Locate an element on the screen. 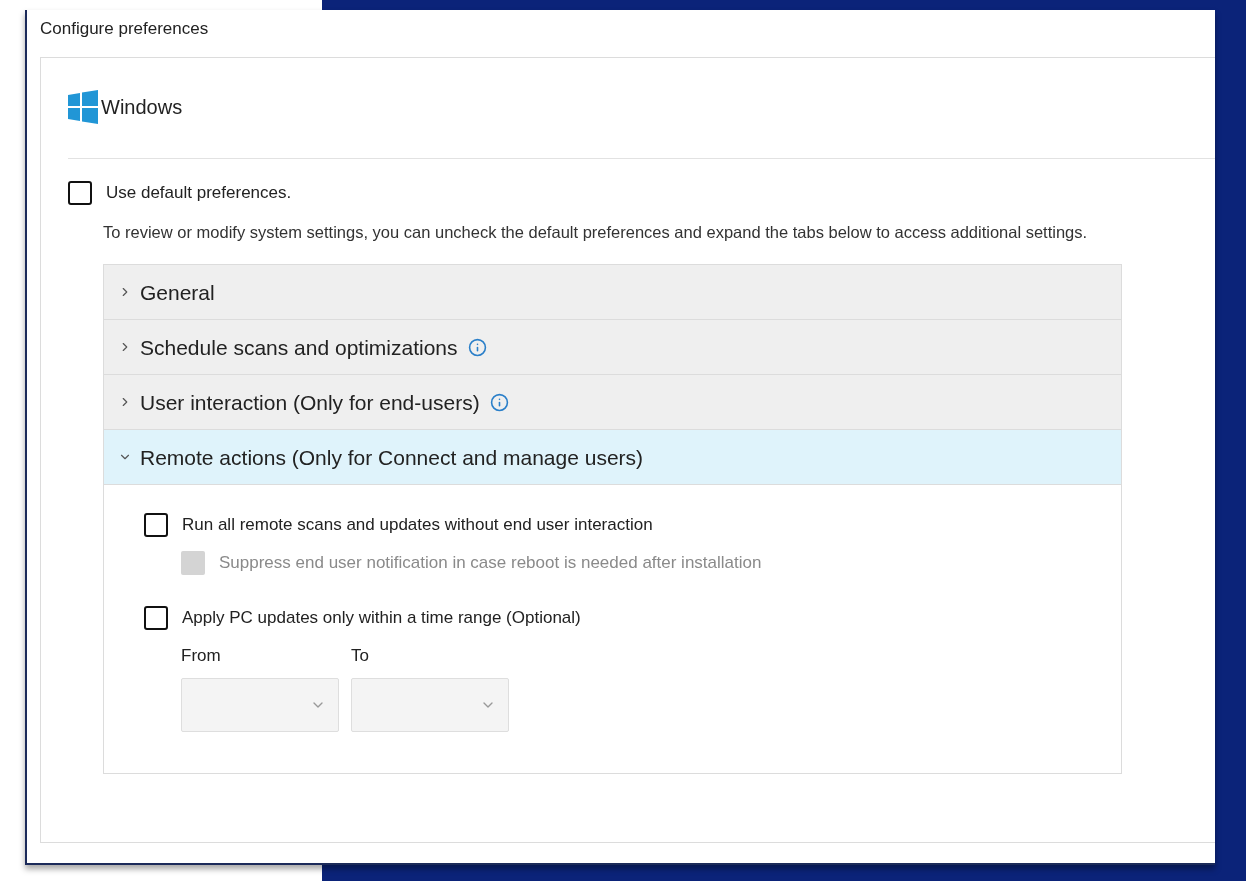 The width and height of the screenshot is (1246, 881). description-text: To review or modify system settings, you can uncheck the default preferences and expand the tabs below to access additional settings. is located at coordinates (595, 232).